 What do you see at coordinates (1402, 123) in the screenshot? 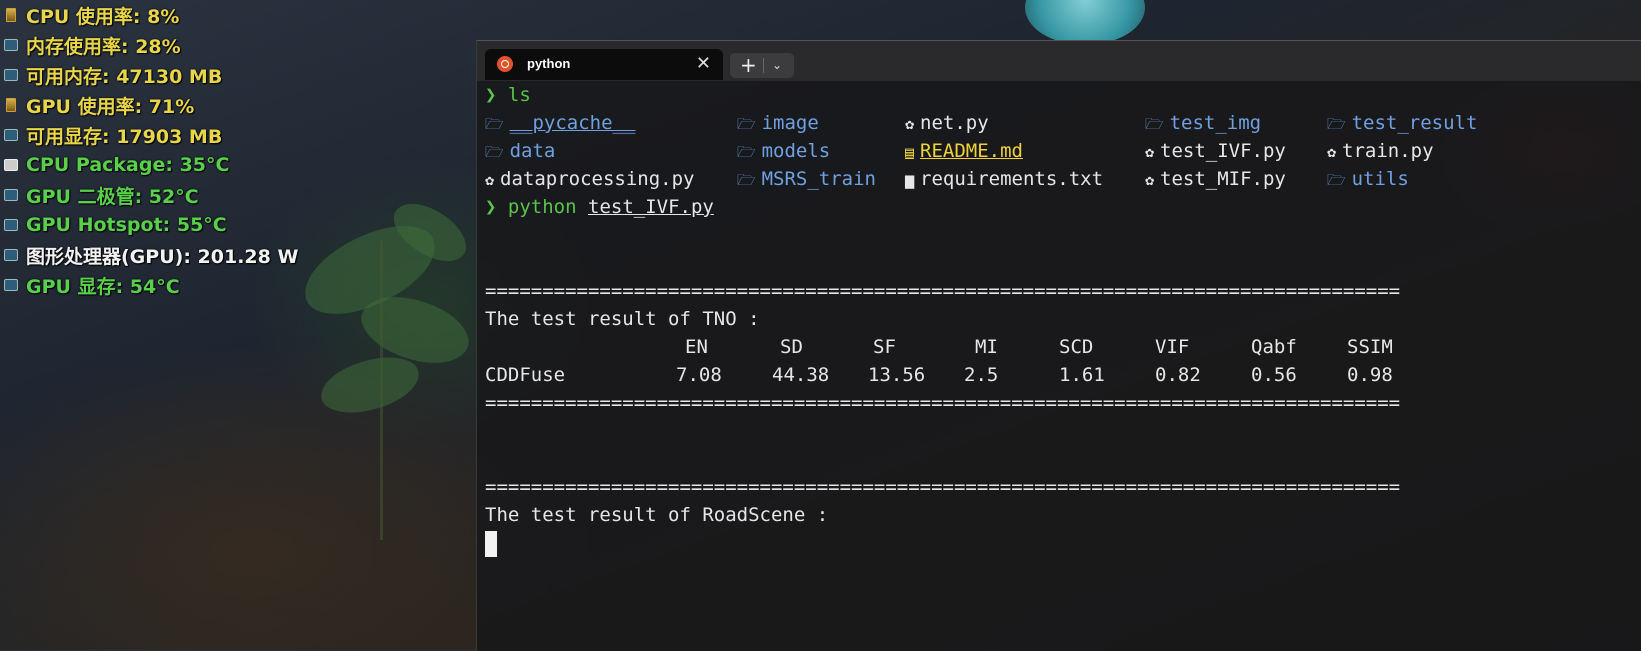
I see `ls-entry: 🗁 test_result` at bounding box center [1402, 123].